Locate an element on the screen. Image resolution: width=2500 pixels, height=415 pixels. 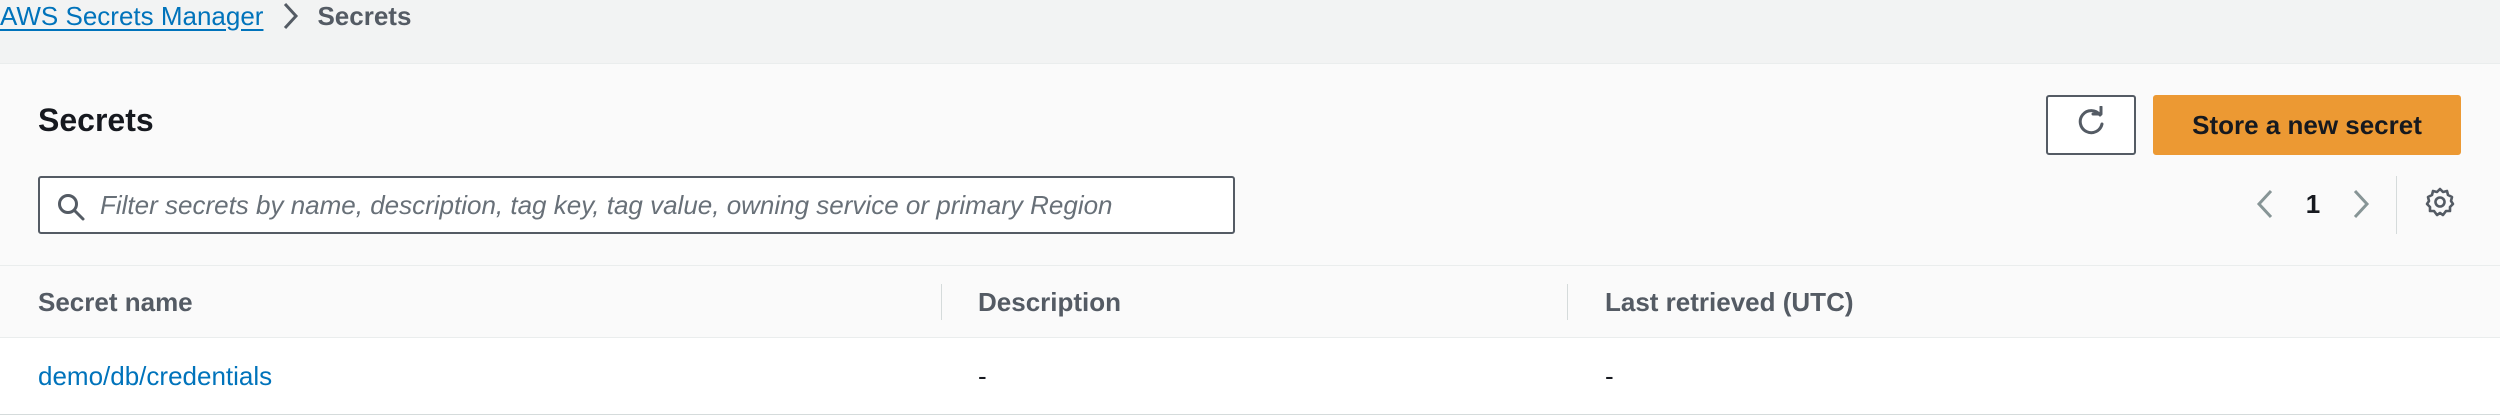
search-input is located at coordinates (660, 205).